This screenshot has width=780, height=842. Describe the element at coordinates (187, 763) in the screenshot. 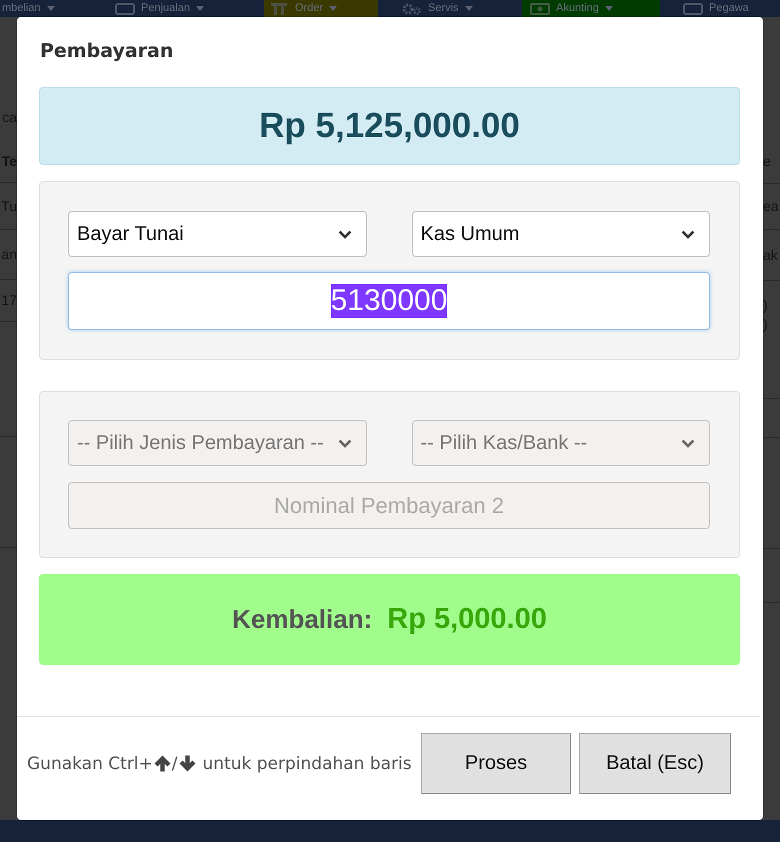

I see `down-arrow-icon` at that location.